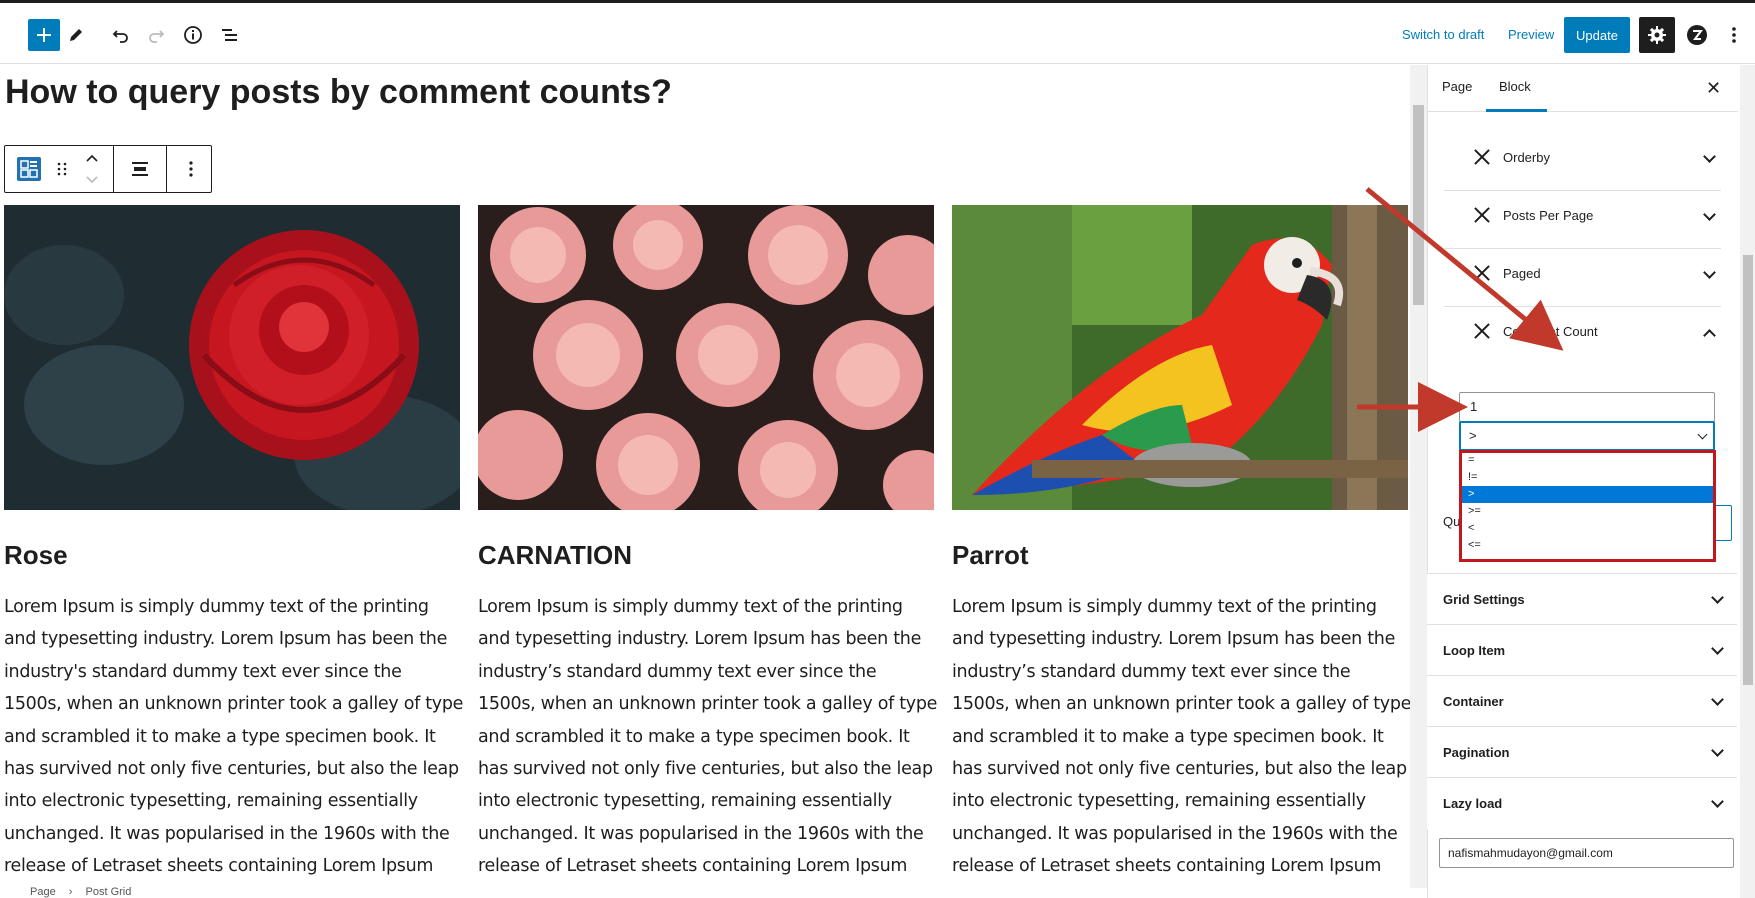  What do you see at coordinates (706, 357) in the screenshot?
I see `carnation-image` at bounding box center [706, 357].